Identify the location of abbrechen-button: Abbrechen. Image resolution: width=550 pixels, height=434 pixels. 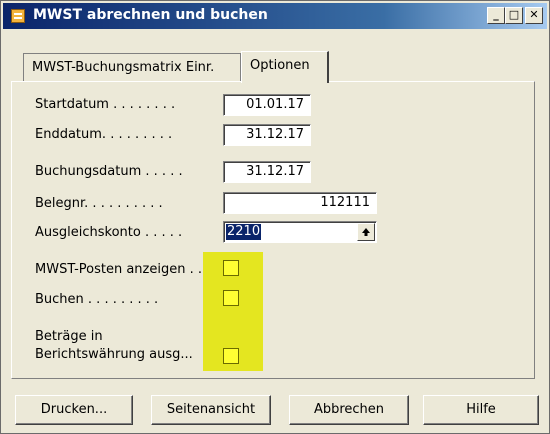
(349, 410).